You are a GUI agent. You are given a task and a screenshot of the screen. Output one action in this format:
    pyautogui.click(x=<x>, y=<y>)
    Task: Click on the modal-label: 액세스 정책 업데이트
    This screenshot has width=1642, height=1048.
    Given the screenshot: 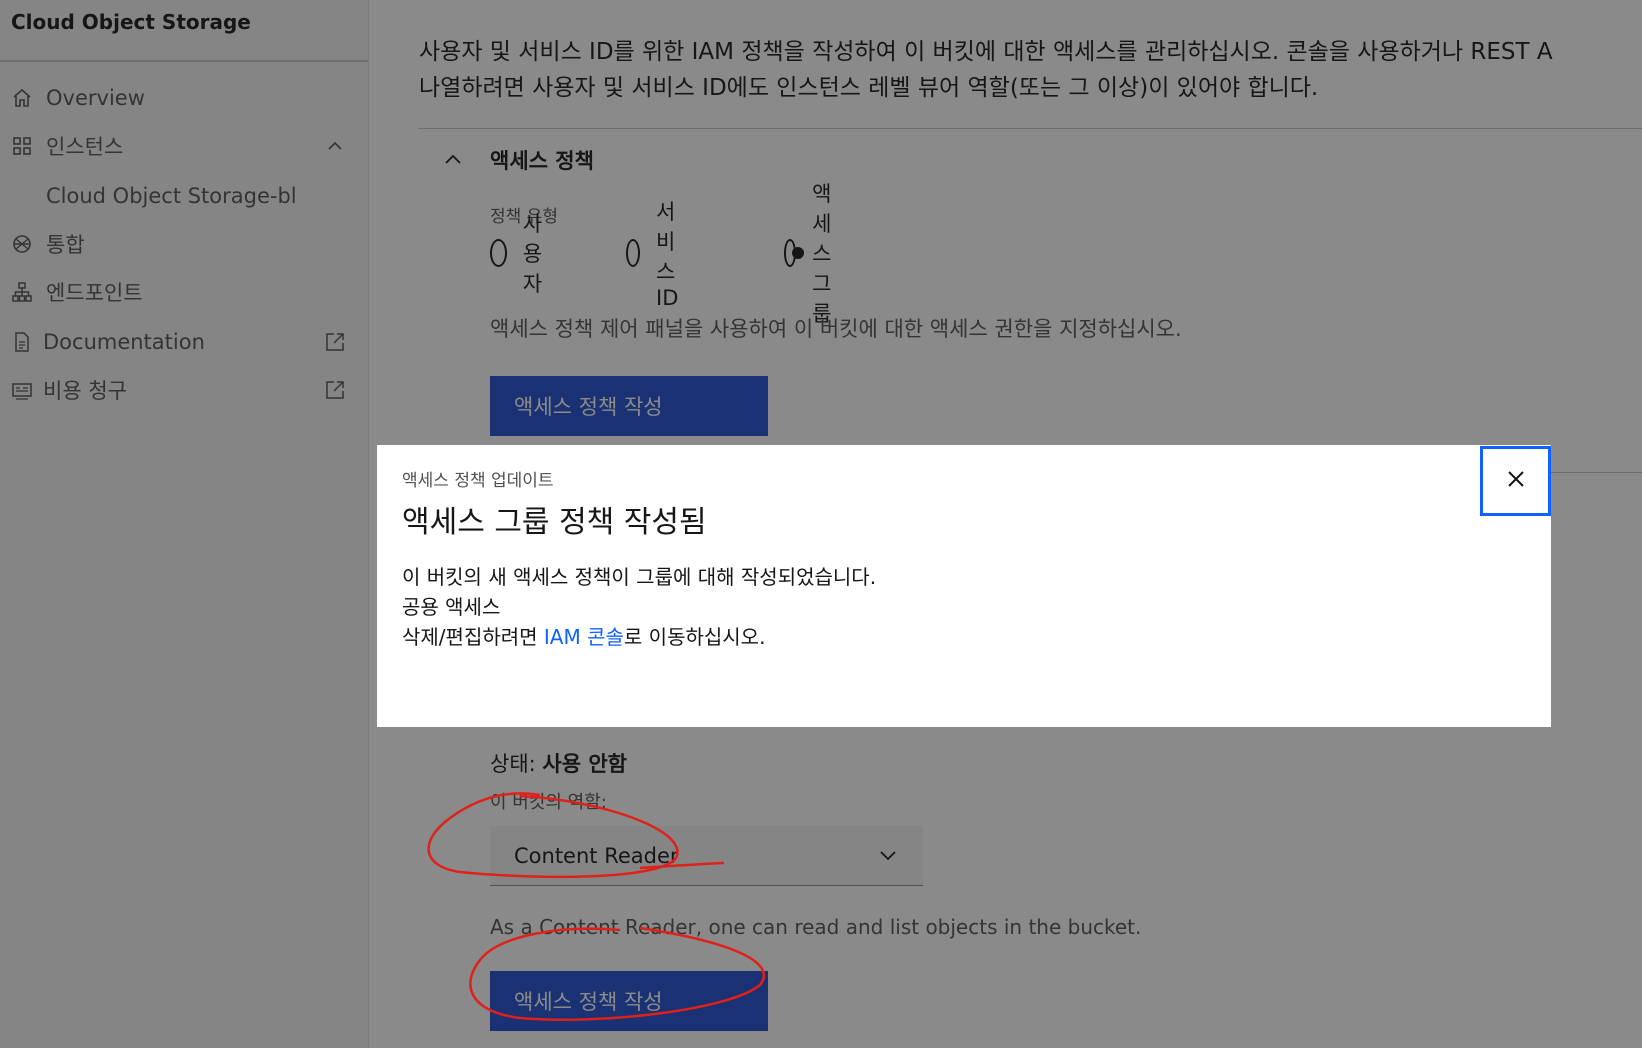 What is the action you would take?
    pyautogui.click(x=478, y=481)
    